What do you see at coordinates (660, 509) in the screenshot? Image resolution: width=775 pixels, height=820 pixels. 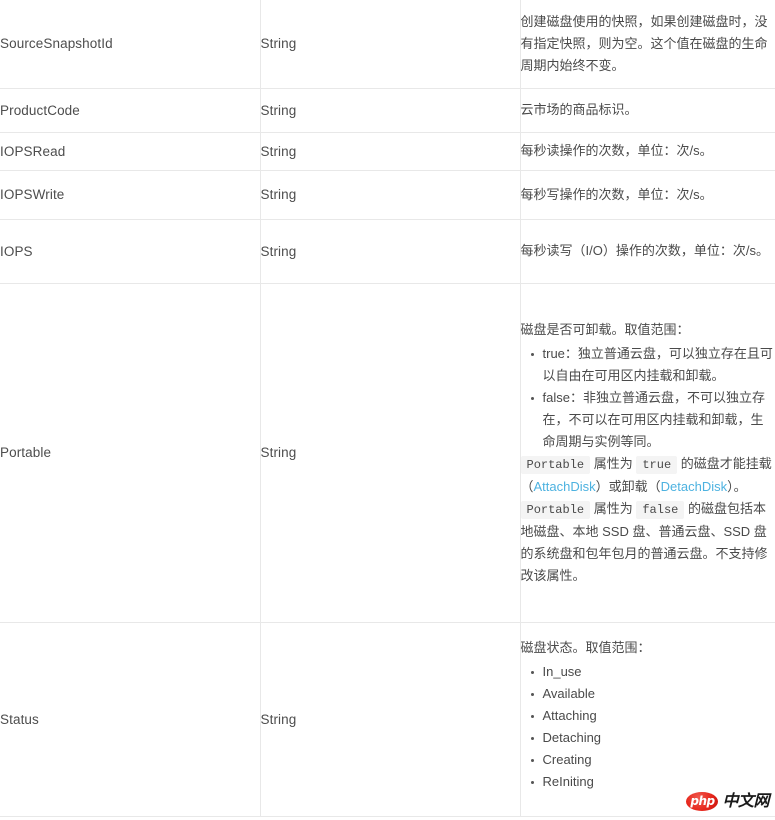 I see `code-false: false` at bounding box center [660, 509].